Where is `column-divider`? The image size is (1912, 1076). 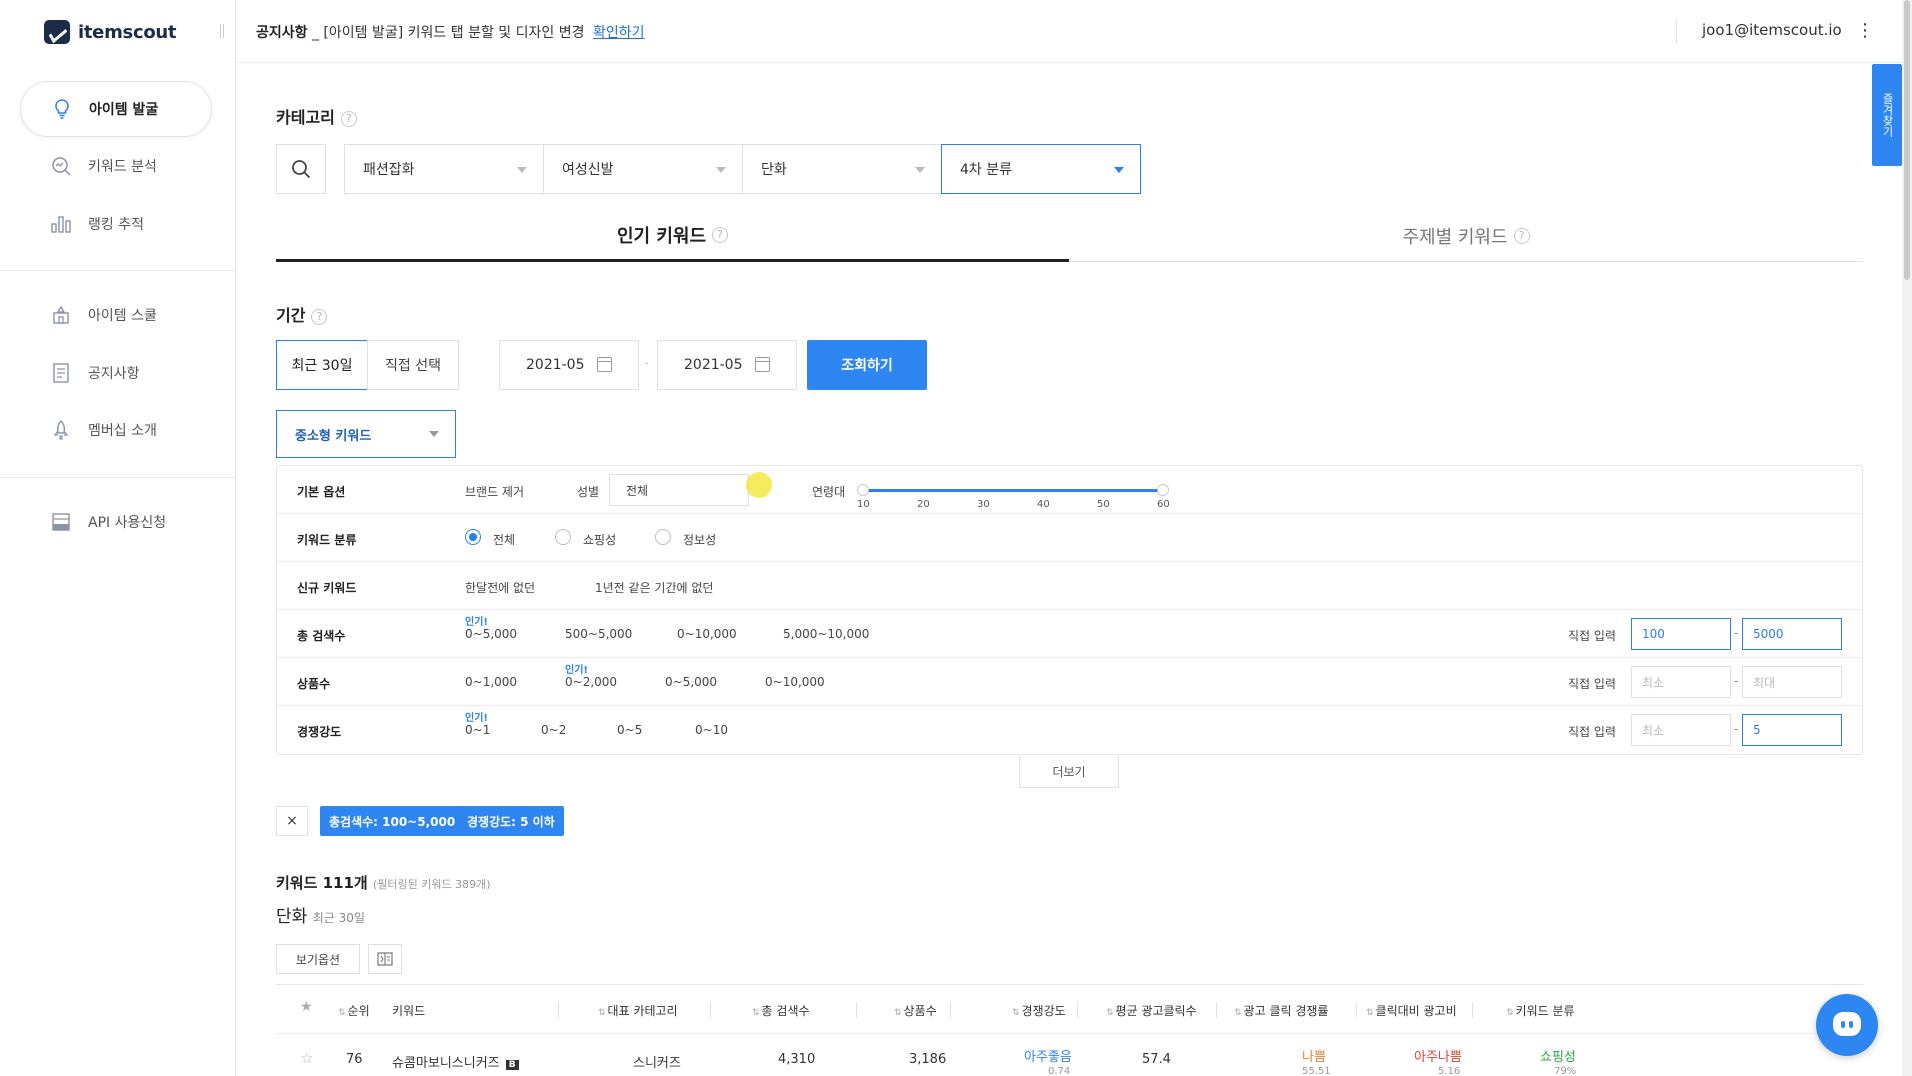 column-divider is located at coordinates (950, 1010).